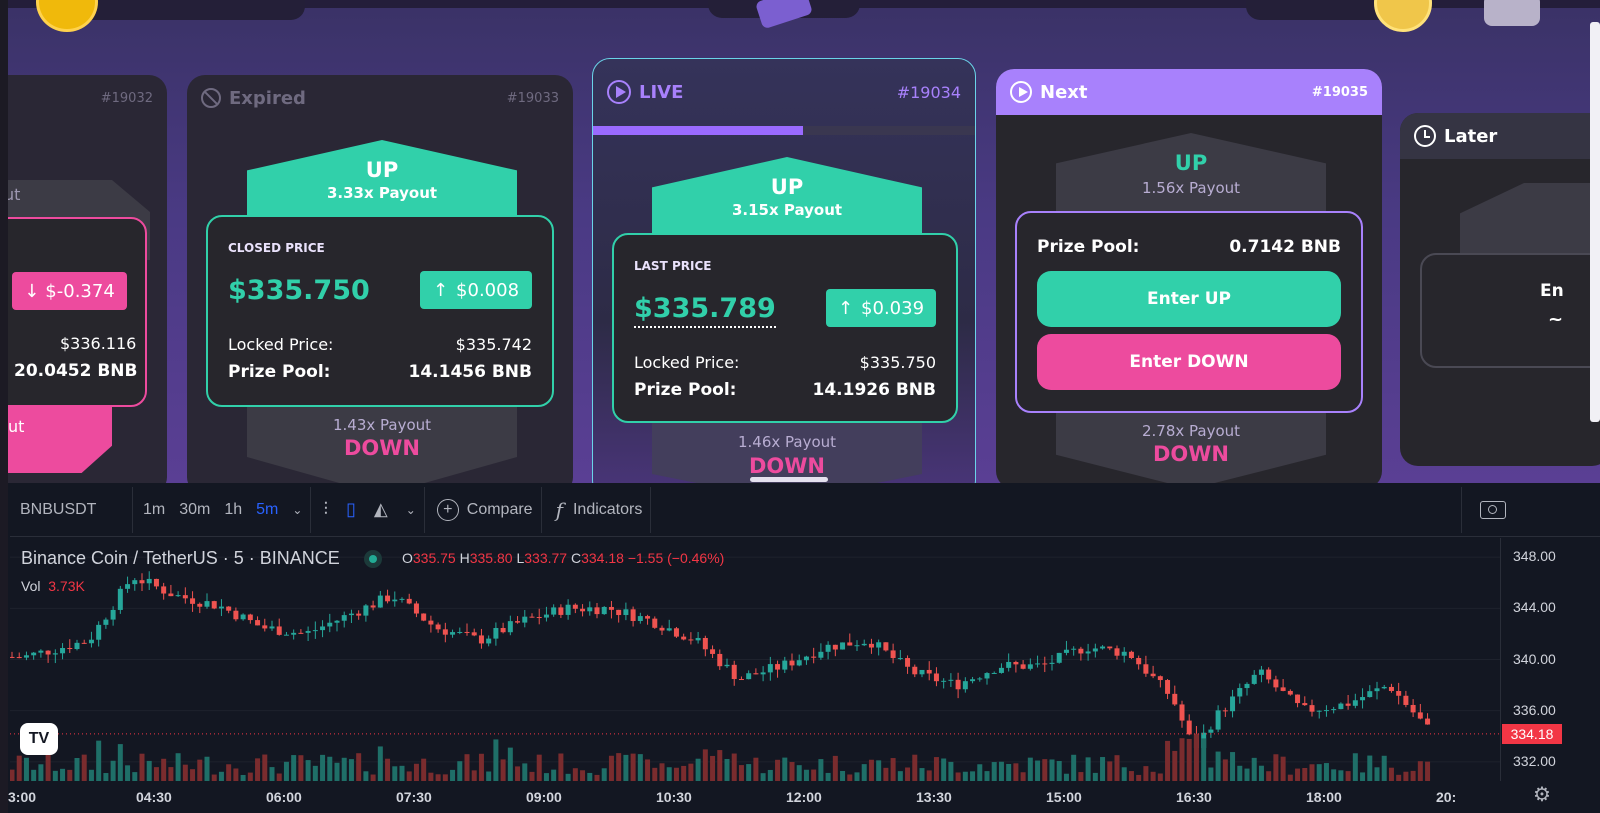 This screenshot has height=813, width=1600. I want to click on interval-5m: 5m, so click(267, 510).